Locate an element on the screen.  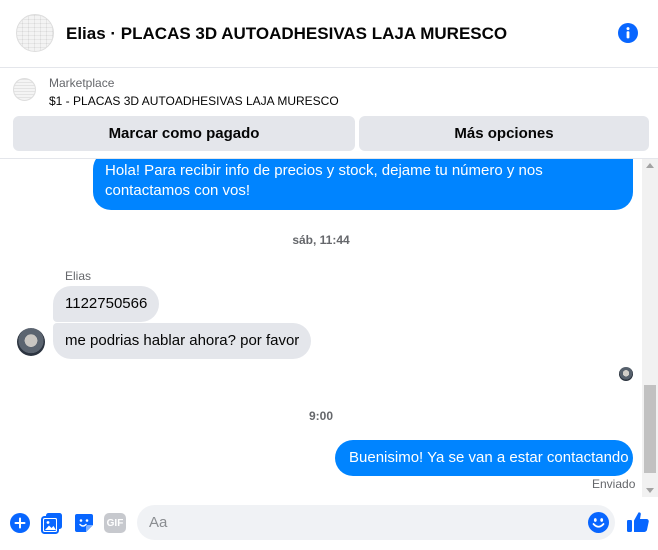
listing-thumbnail is located at coordinates (24, 89).